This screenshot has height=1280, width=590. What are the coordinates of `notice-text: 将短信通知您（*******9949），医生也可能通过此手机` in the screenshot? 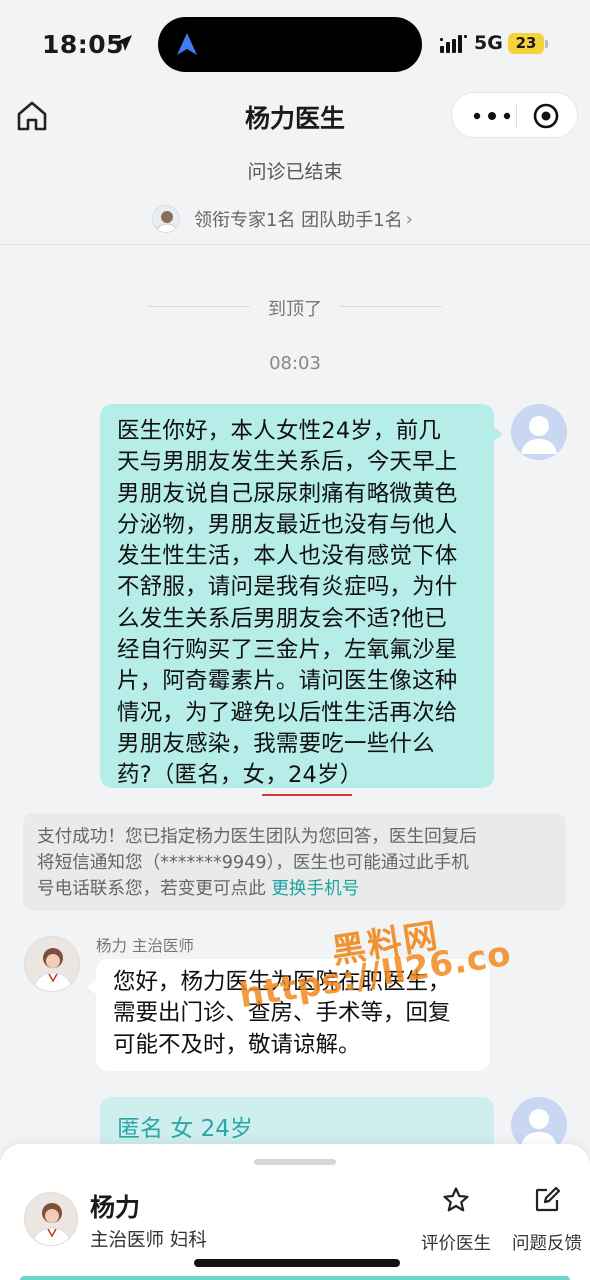 It's located at (253, 863).